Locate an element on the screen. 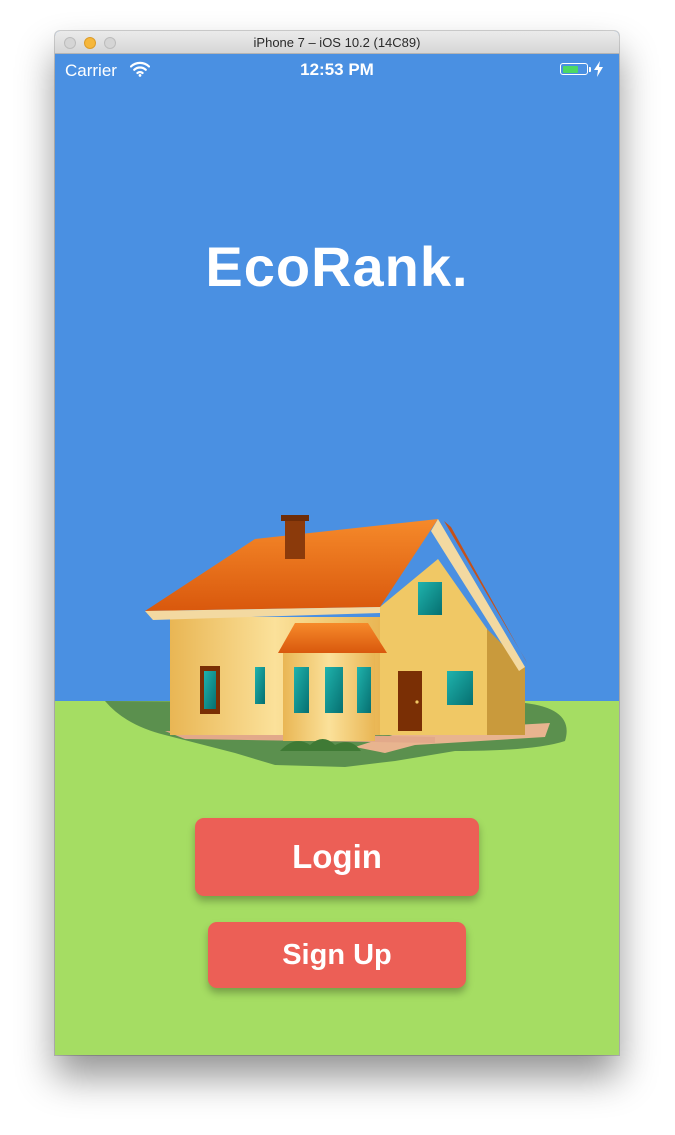 This screenshot has height=1135, width=675. status-time: 12:53 PM is located at coordinates (337, 69).